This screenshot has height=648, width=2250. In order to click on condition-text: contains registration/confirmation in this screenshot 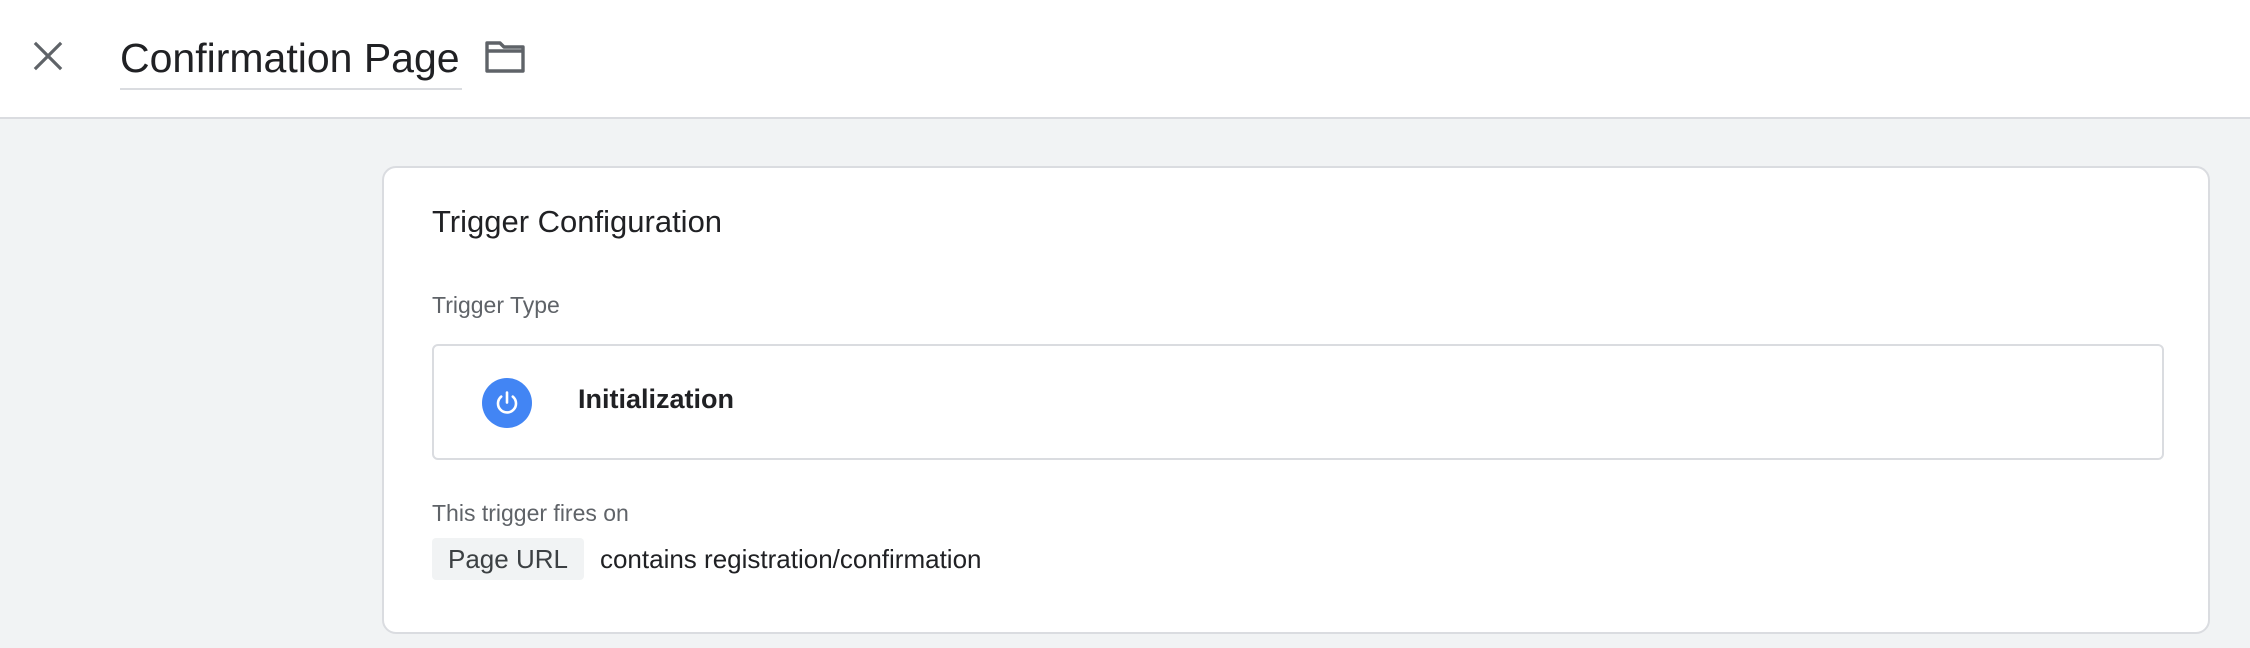, I will do `click(790, 558)`.